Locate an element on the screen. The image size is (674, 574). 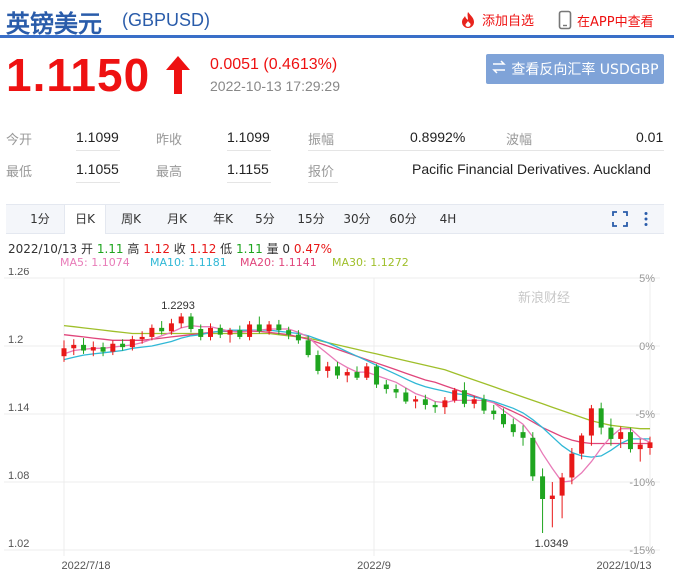
quote-time: 2022-10-13 17:29:29 is located at coordinates (275, 86).